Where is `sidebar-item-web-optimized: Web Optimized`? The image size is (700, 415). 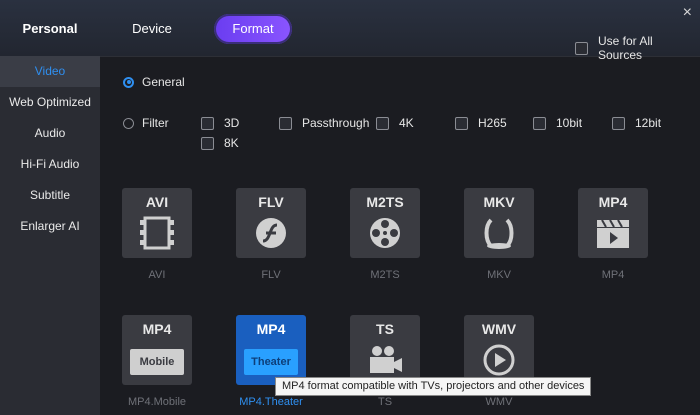
sidebar-item-web-optimized: Web Optimized is located at coordinates (50, 102).